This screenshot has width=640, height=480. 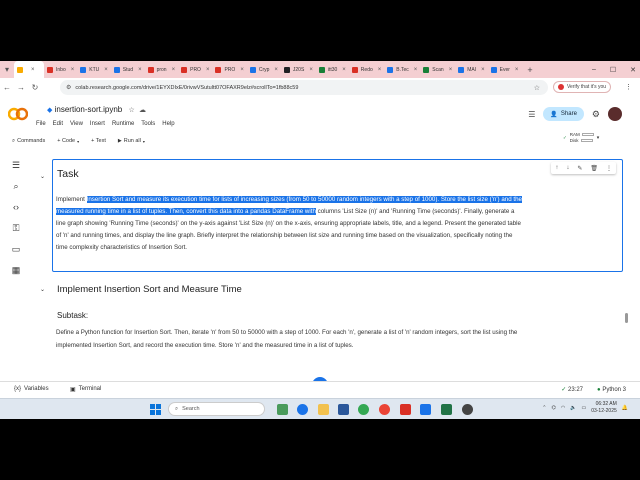 I want to click on widgets-icon, so click(x=282, y=409).